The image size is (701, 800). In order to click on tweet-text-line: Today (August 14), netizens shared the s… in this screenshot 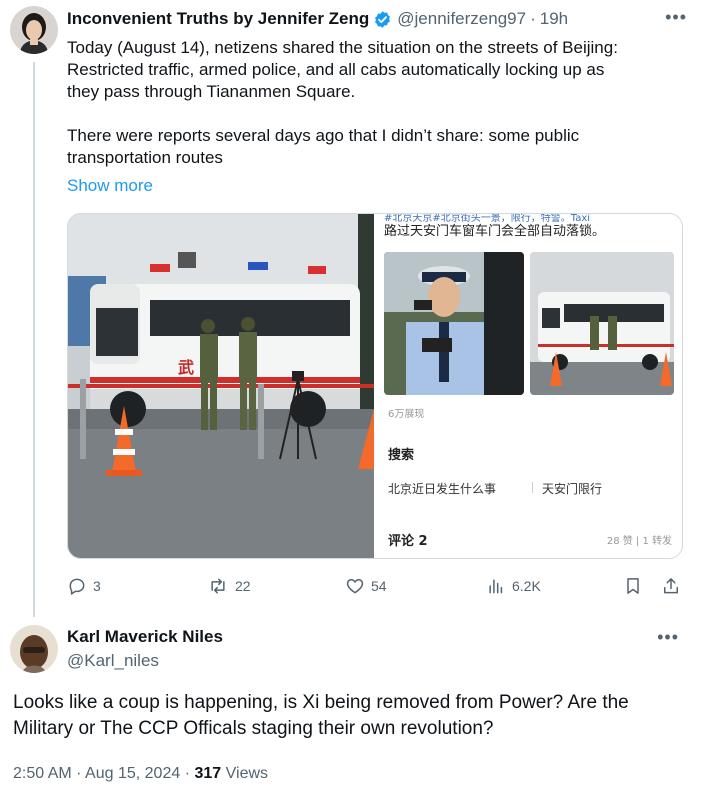, I will do `click(342, 47)`.